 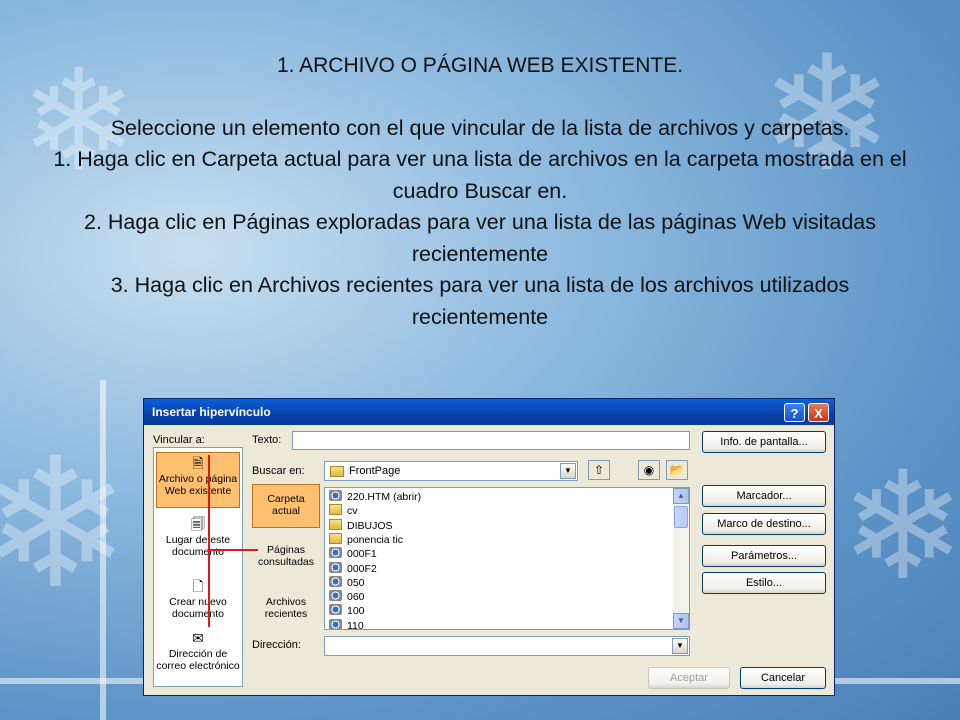 I want to click on file-name: 110, so click(x=355, y=624).